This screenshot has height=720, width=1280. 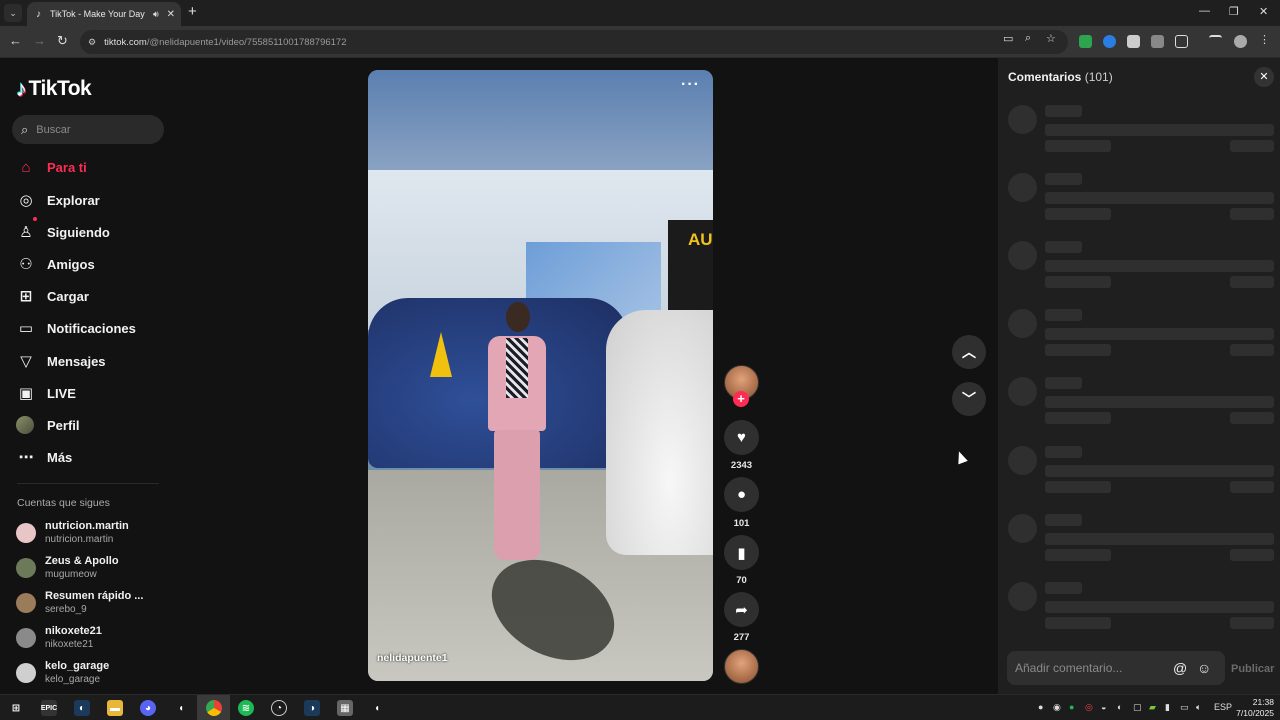 I want to click on taskbar-clock: 21:38 7/10/2025, so click(x=1254, y=708).